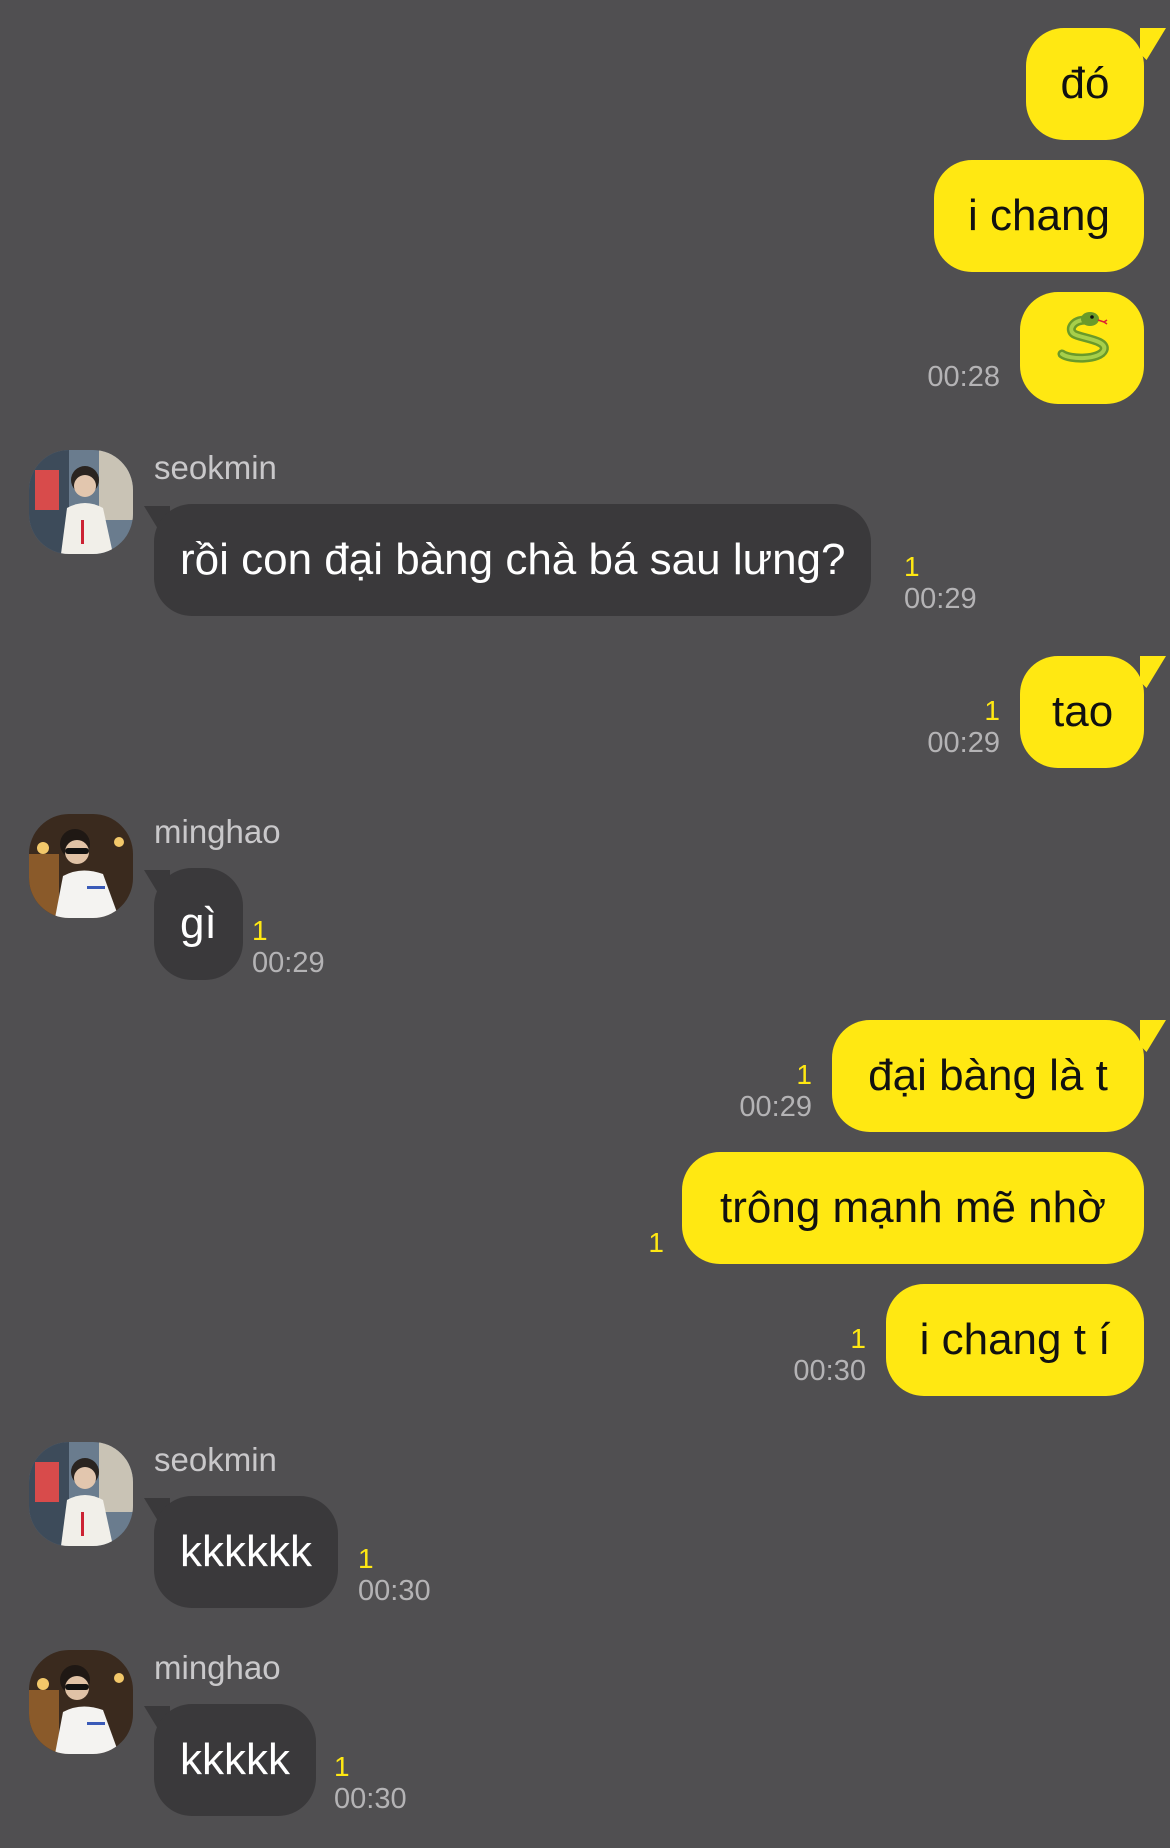  Describe the element at coordinates (585, 1078) in the screenshot. I see `message-row-outgoing: 1 00:29 đại bàng là t` at that location.